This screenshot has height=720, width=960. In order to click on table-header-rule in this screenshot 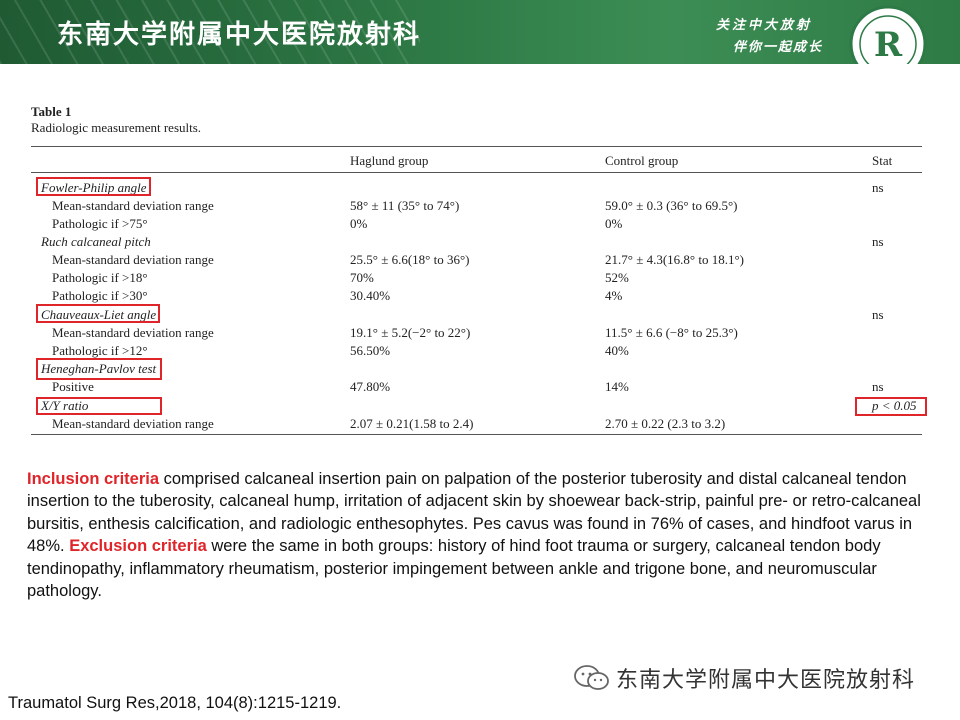, I will do `click(476, 172)`.